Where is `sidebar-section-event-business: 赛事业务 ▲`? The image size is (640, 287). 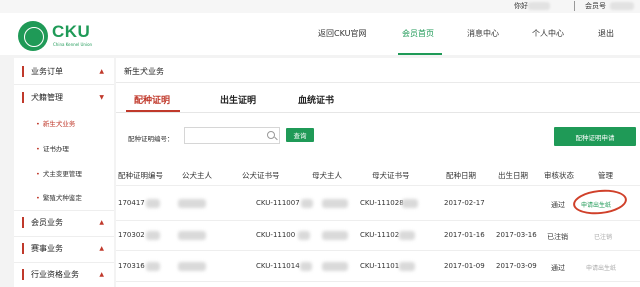 sidebar-section-event-business: 赛事业务 ▲ is located at coordinates (64, 248).